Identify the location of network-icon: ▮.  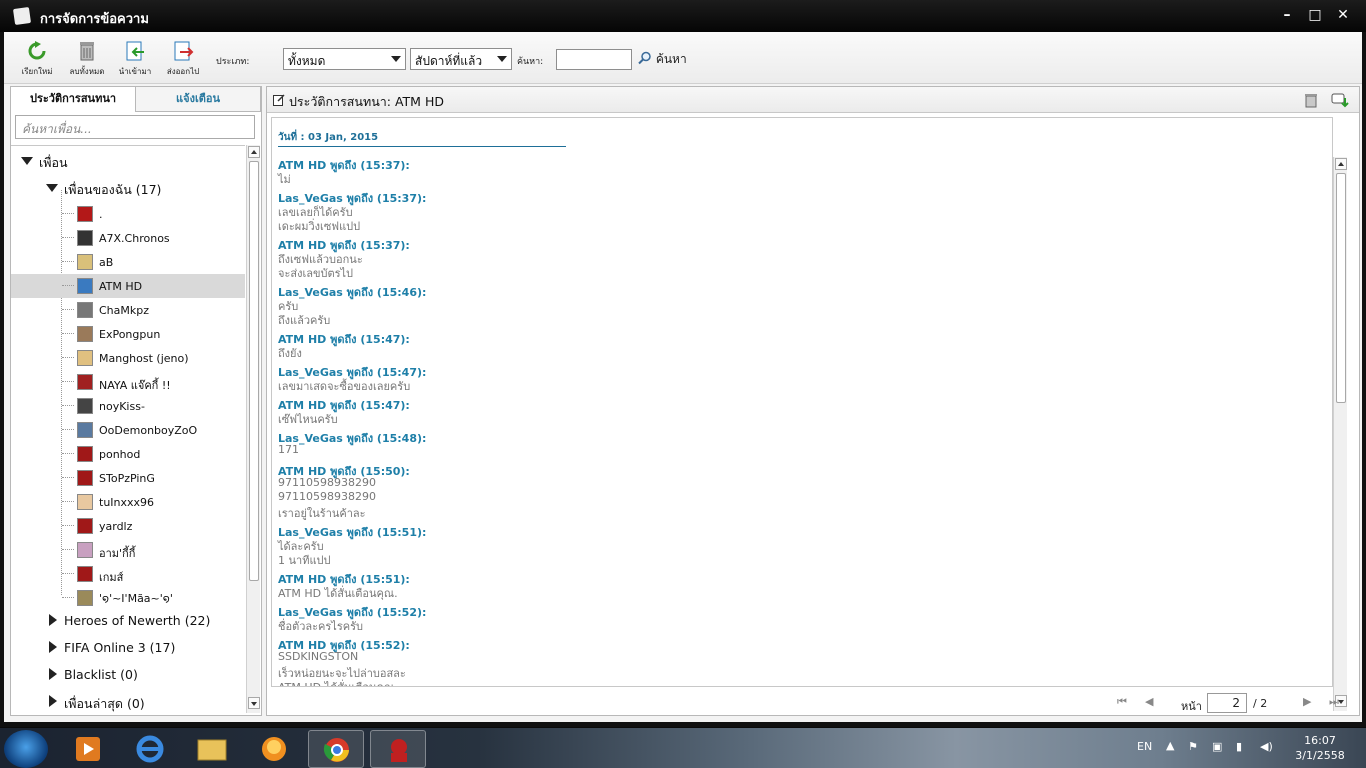
(1239, 746).